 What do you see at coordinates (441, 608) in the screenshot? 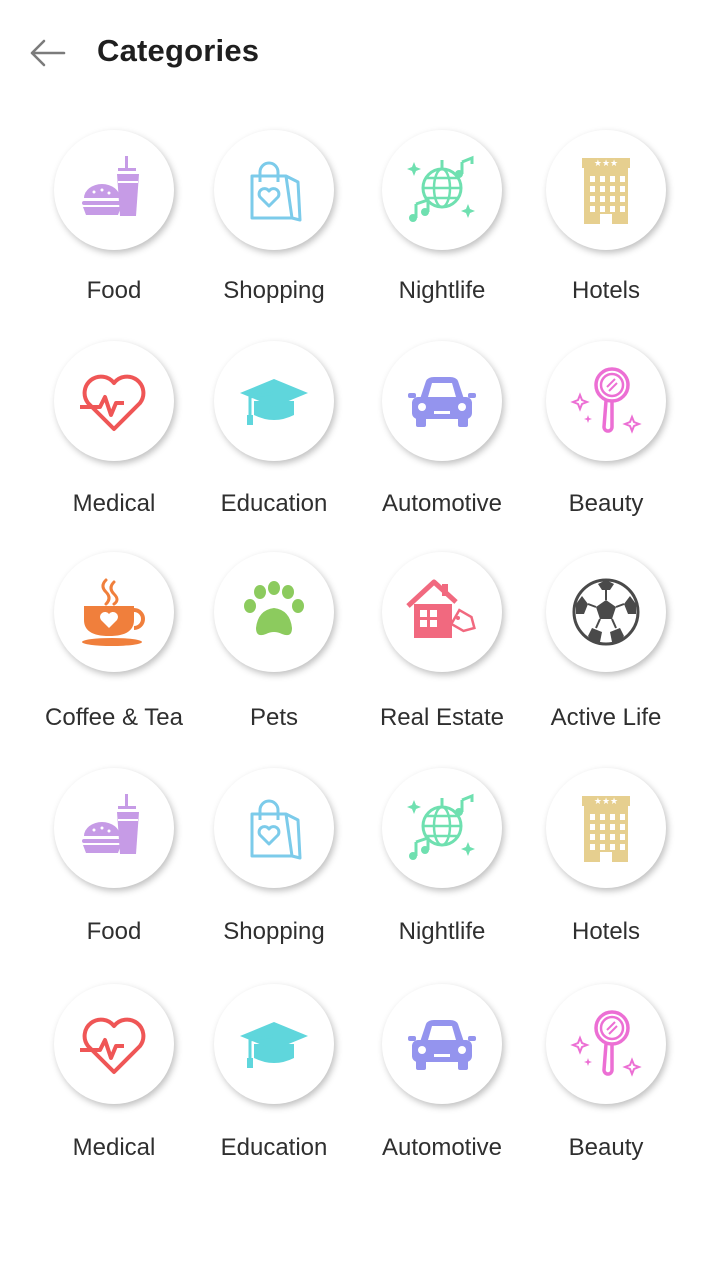
I see `house-tag-icon` at bounding box center [441, 608].